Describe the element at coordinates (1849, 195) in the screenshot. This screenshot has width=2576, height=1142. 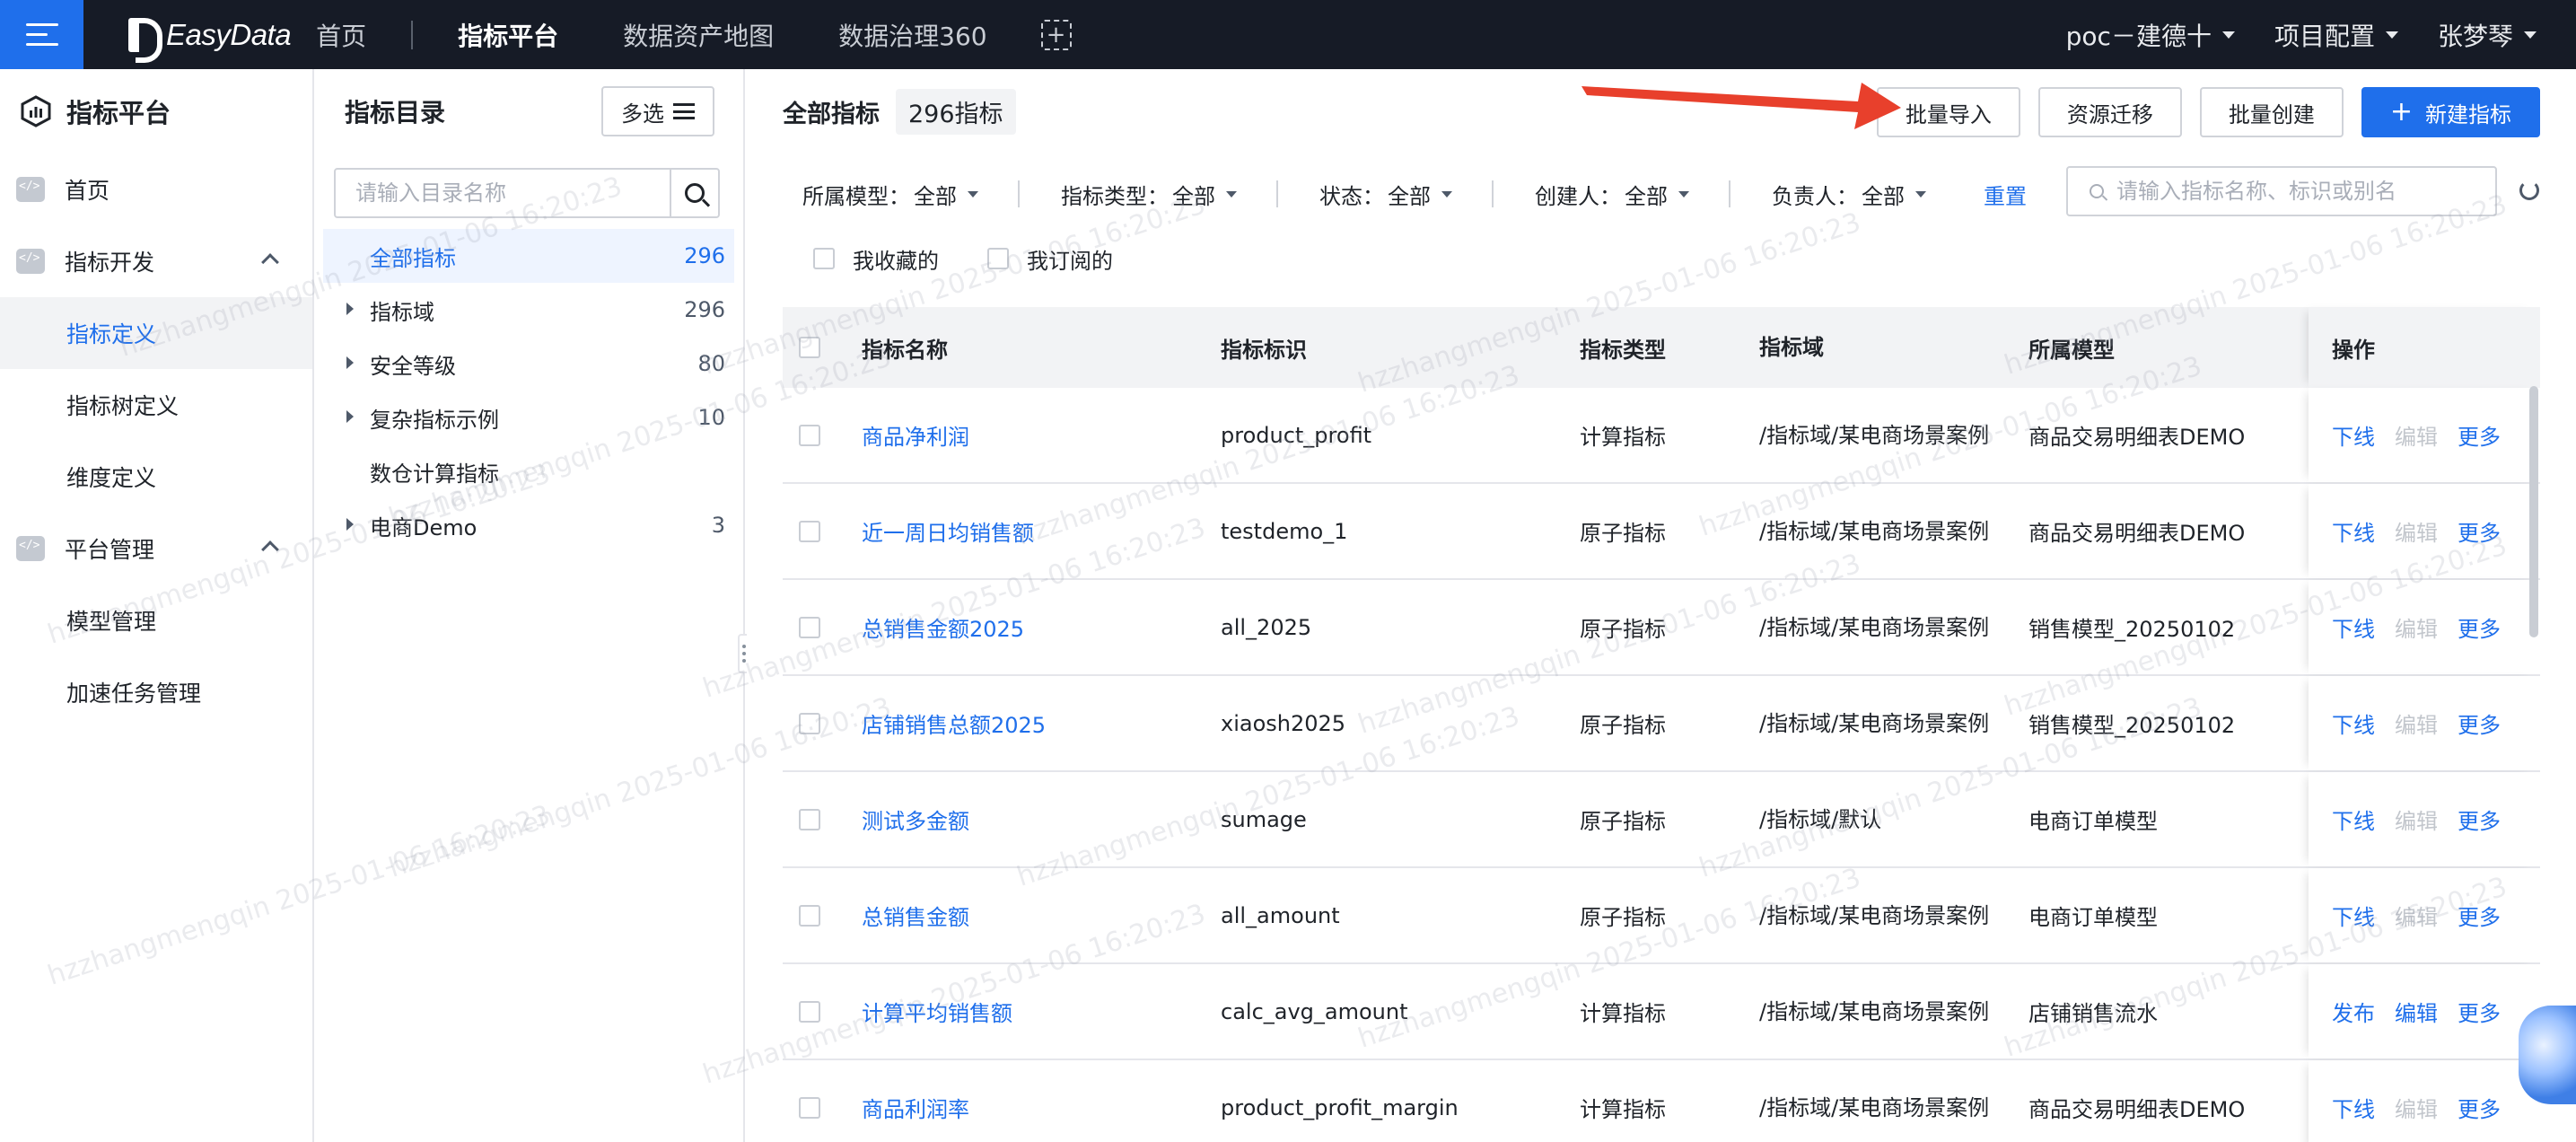
I see `filter-owner: 负责人： 全部` at that location.